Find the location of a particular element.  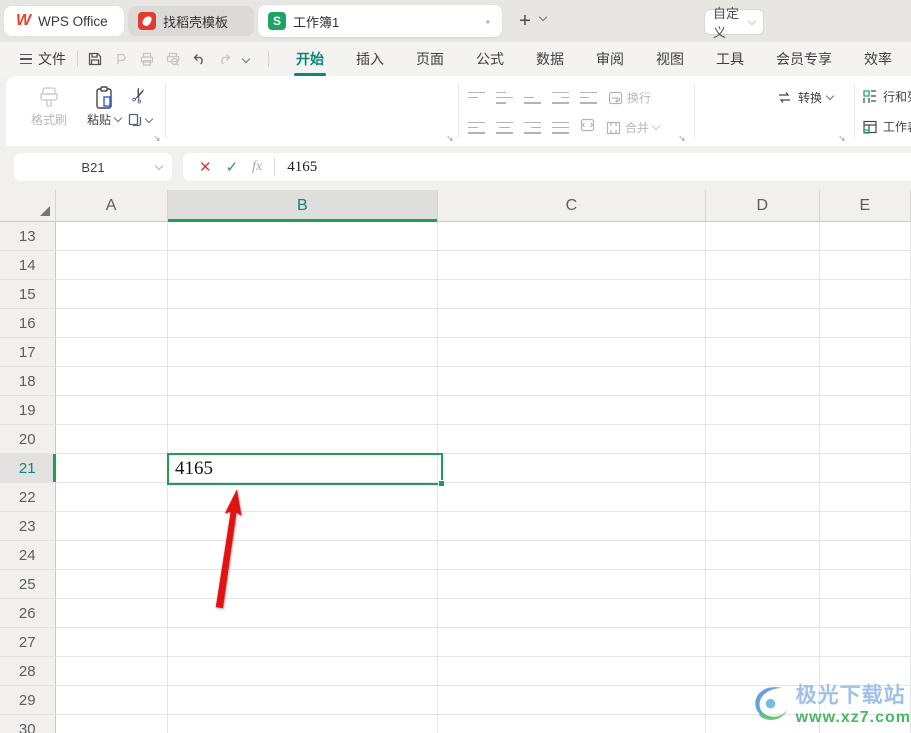

convert-chevron-icon is located at coordinates (830, 96).